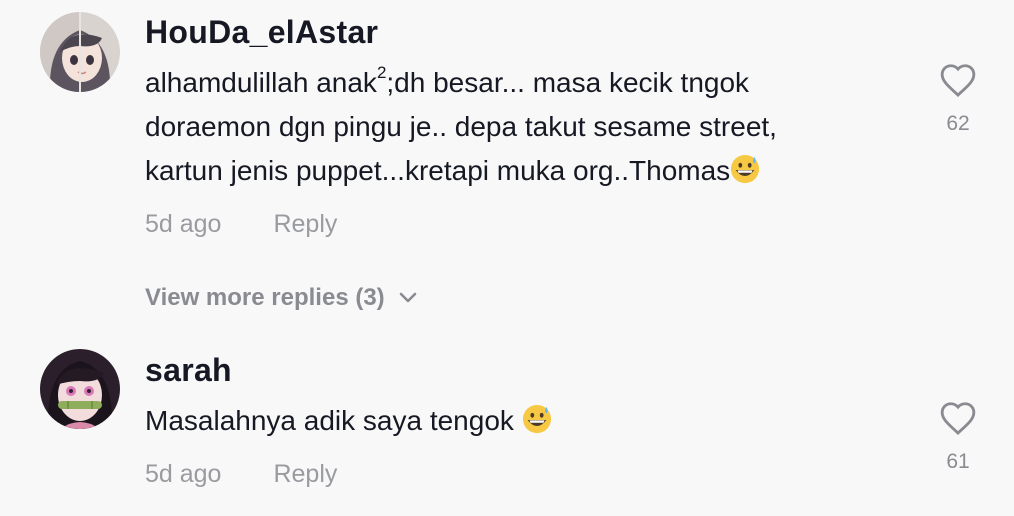  I want to click on comment-username: HouDa_elAstar, so click(261, 32).